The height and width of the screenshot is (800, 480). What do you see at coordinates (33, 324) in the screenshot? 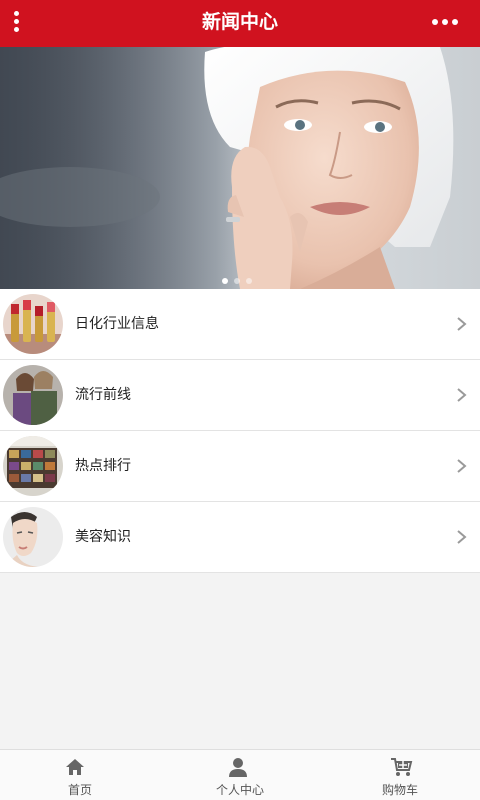
I see `lipstick-thumbnail` at bounding box center [33, 324].